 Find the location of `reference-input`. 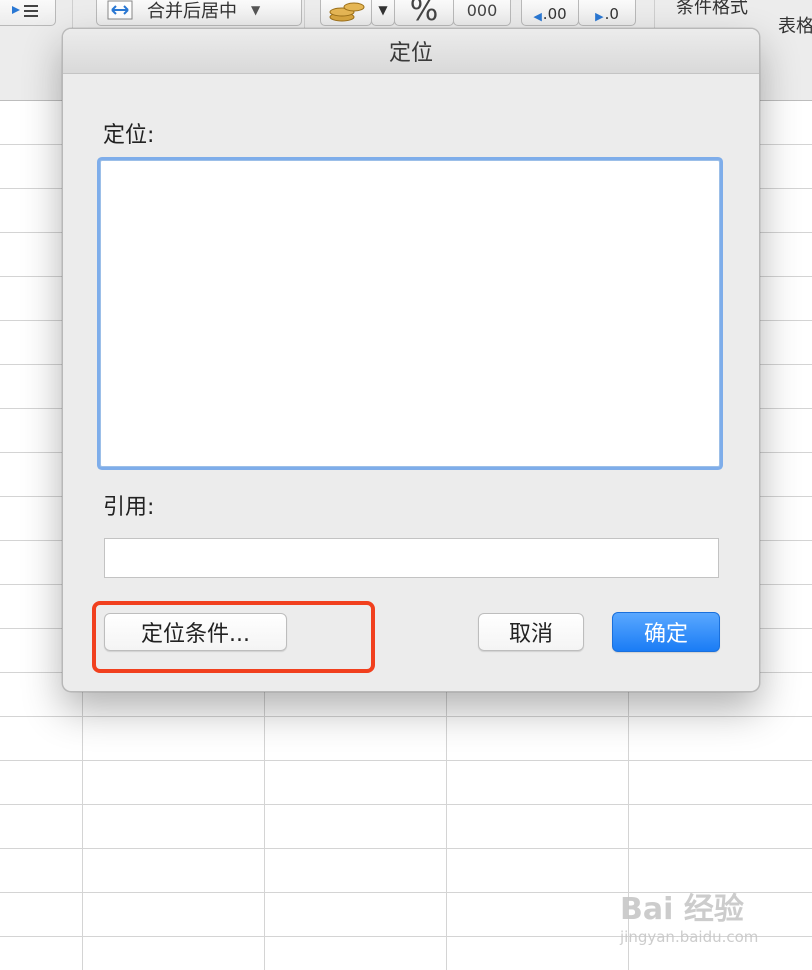

reference-input is located at coordinates (411, 558).